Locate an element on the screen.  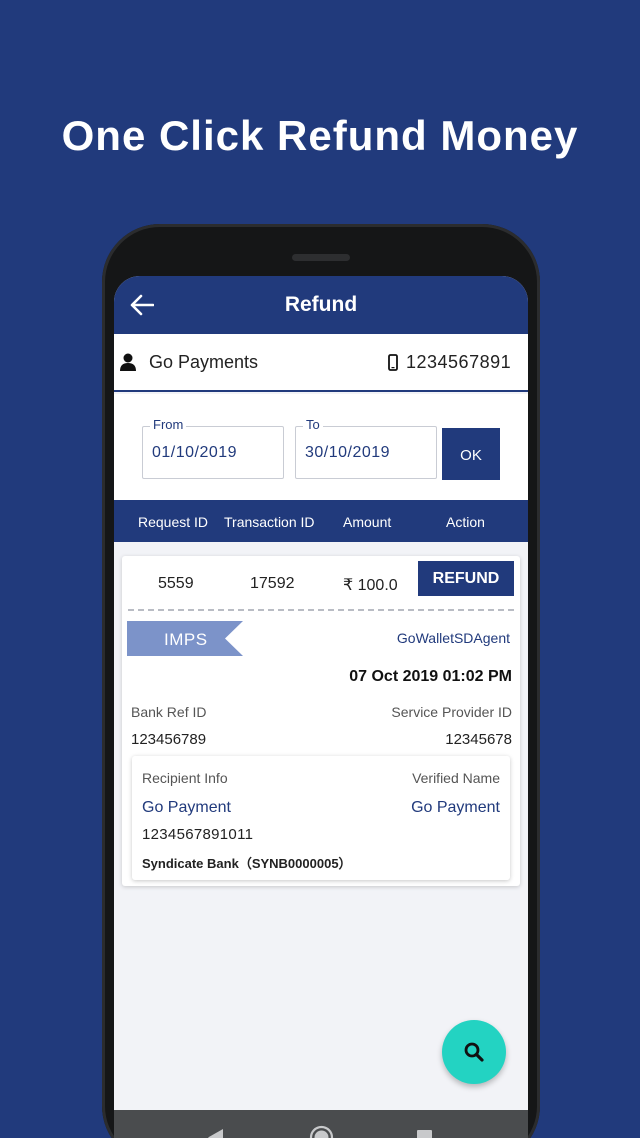
refund-button: REFUND is located at coordinates (466, 578).